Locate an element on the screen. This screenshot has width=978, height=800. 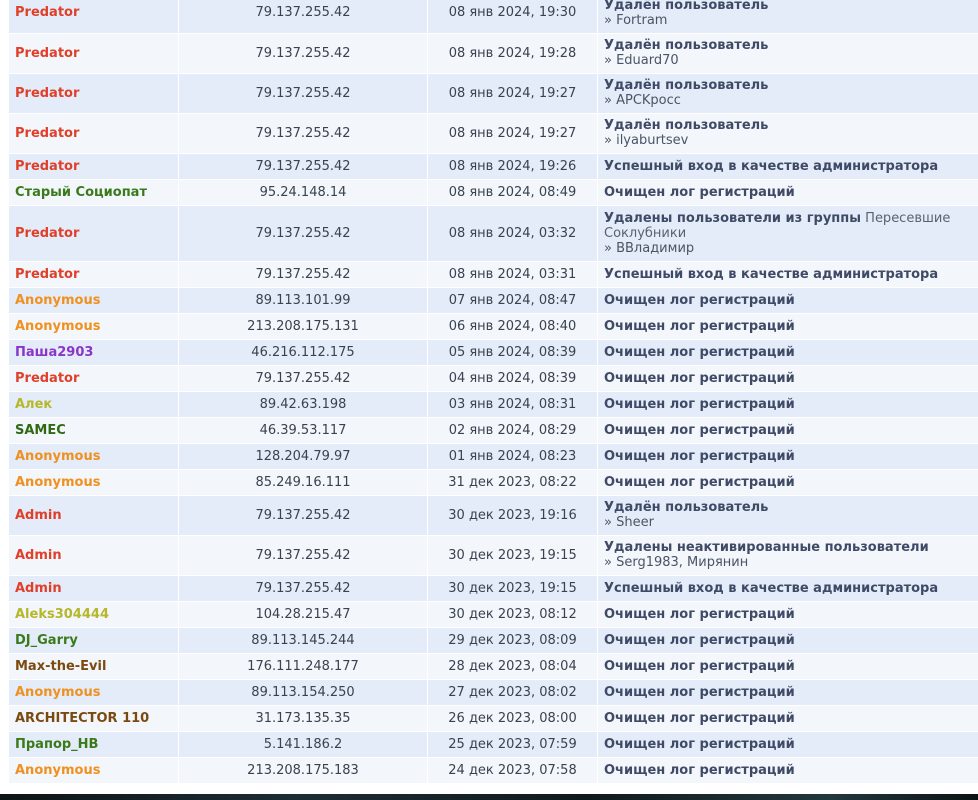
log-user-link: Max-the-Evil is located at coordinates (94, 666).